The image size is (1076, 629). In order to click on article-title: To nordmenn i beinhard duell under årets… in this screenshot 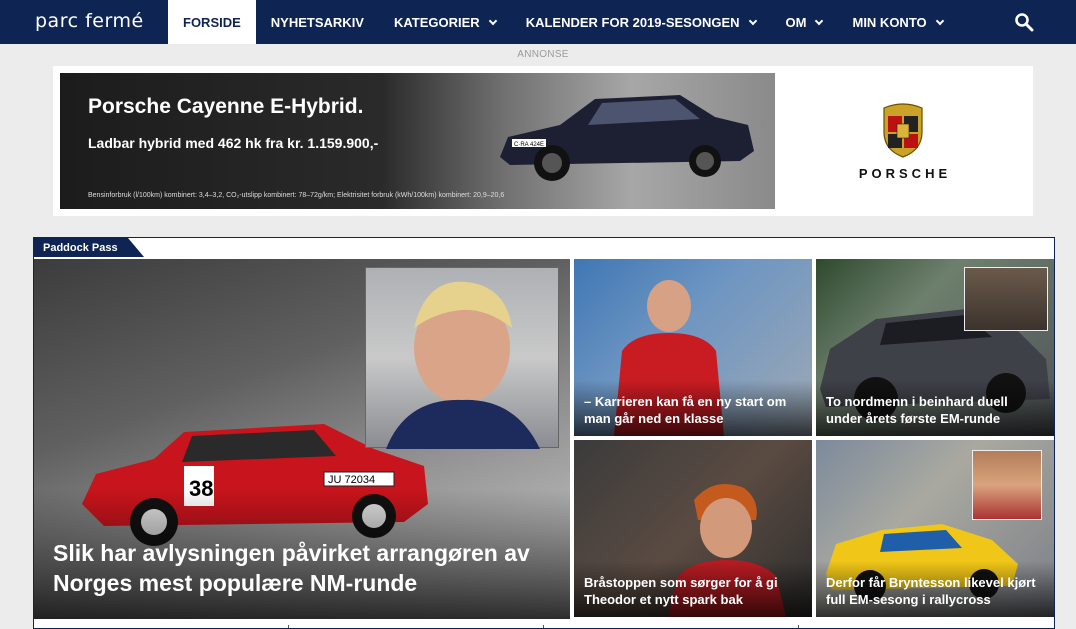, I will do `click(935, 410)`.